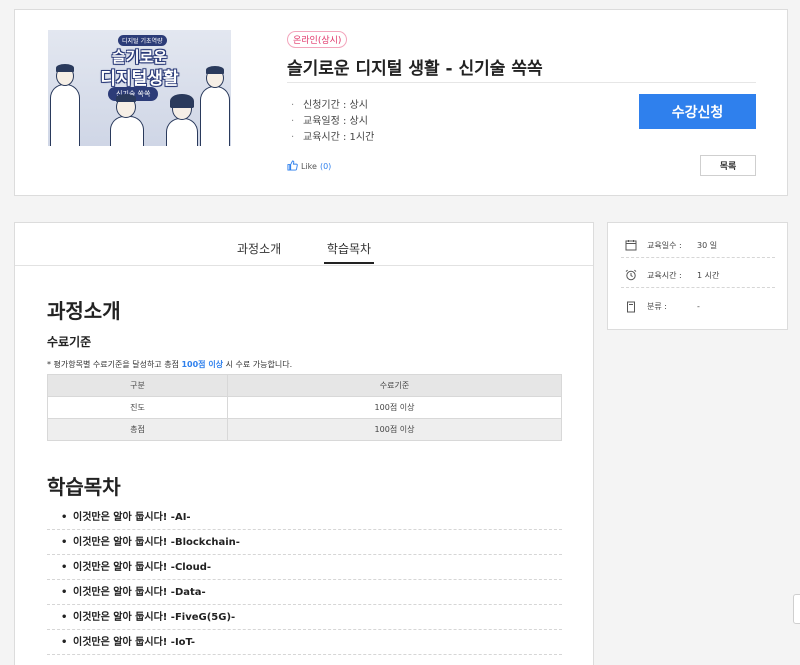 The width and height of the screenshot is (800, 665). I want to click on intro-heading: 과정소개, so click(84, 311).